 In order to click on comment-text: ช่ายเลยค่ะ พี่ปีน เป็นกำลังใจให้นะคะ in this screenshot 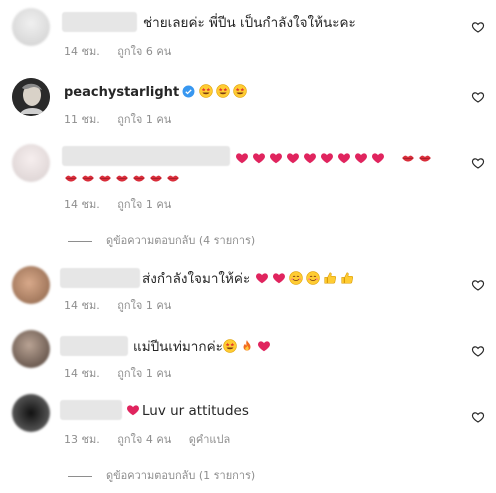, I will do `click(249, 23)`.